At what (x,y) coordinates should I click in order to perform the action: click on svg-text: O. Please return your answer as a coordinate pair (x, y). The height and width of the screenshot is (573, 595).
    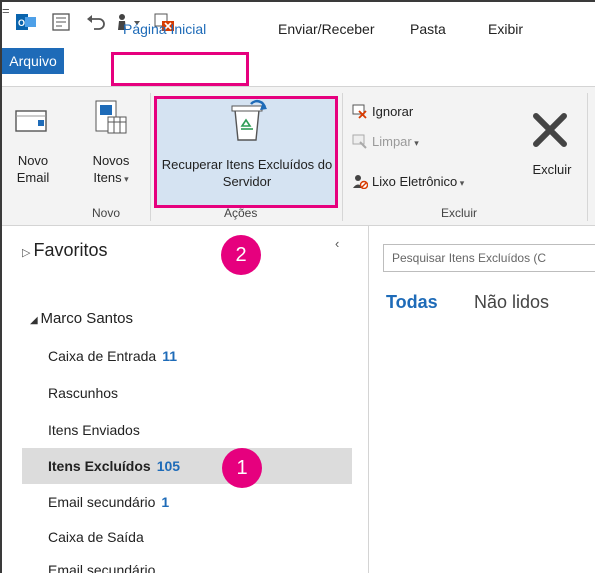
    Looking at the image, I should click on (21, 23).